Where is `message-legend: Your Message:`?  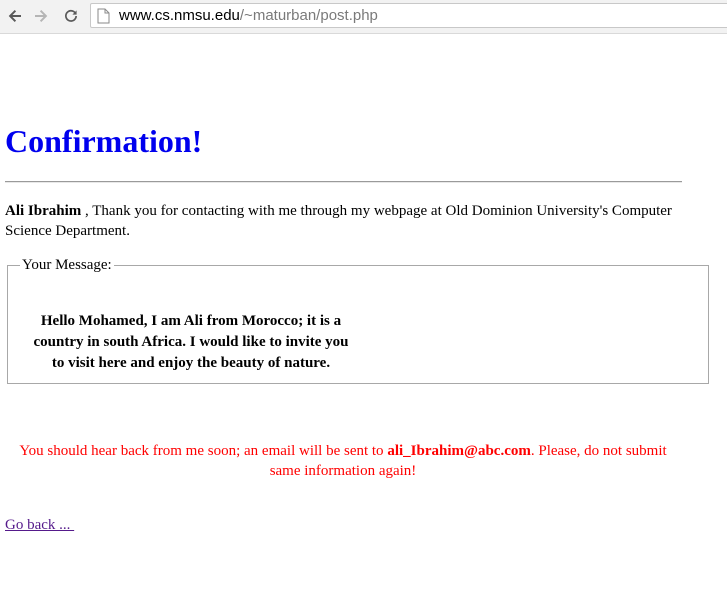 message-legend: Your Message: is located at coordinates (67, 265).